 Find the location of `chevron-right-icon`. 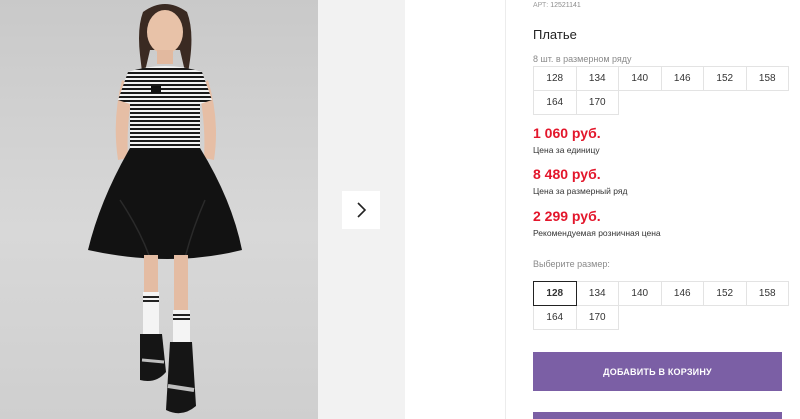

chevron-right-icon is located at coordinates (362, 210).